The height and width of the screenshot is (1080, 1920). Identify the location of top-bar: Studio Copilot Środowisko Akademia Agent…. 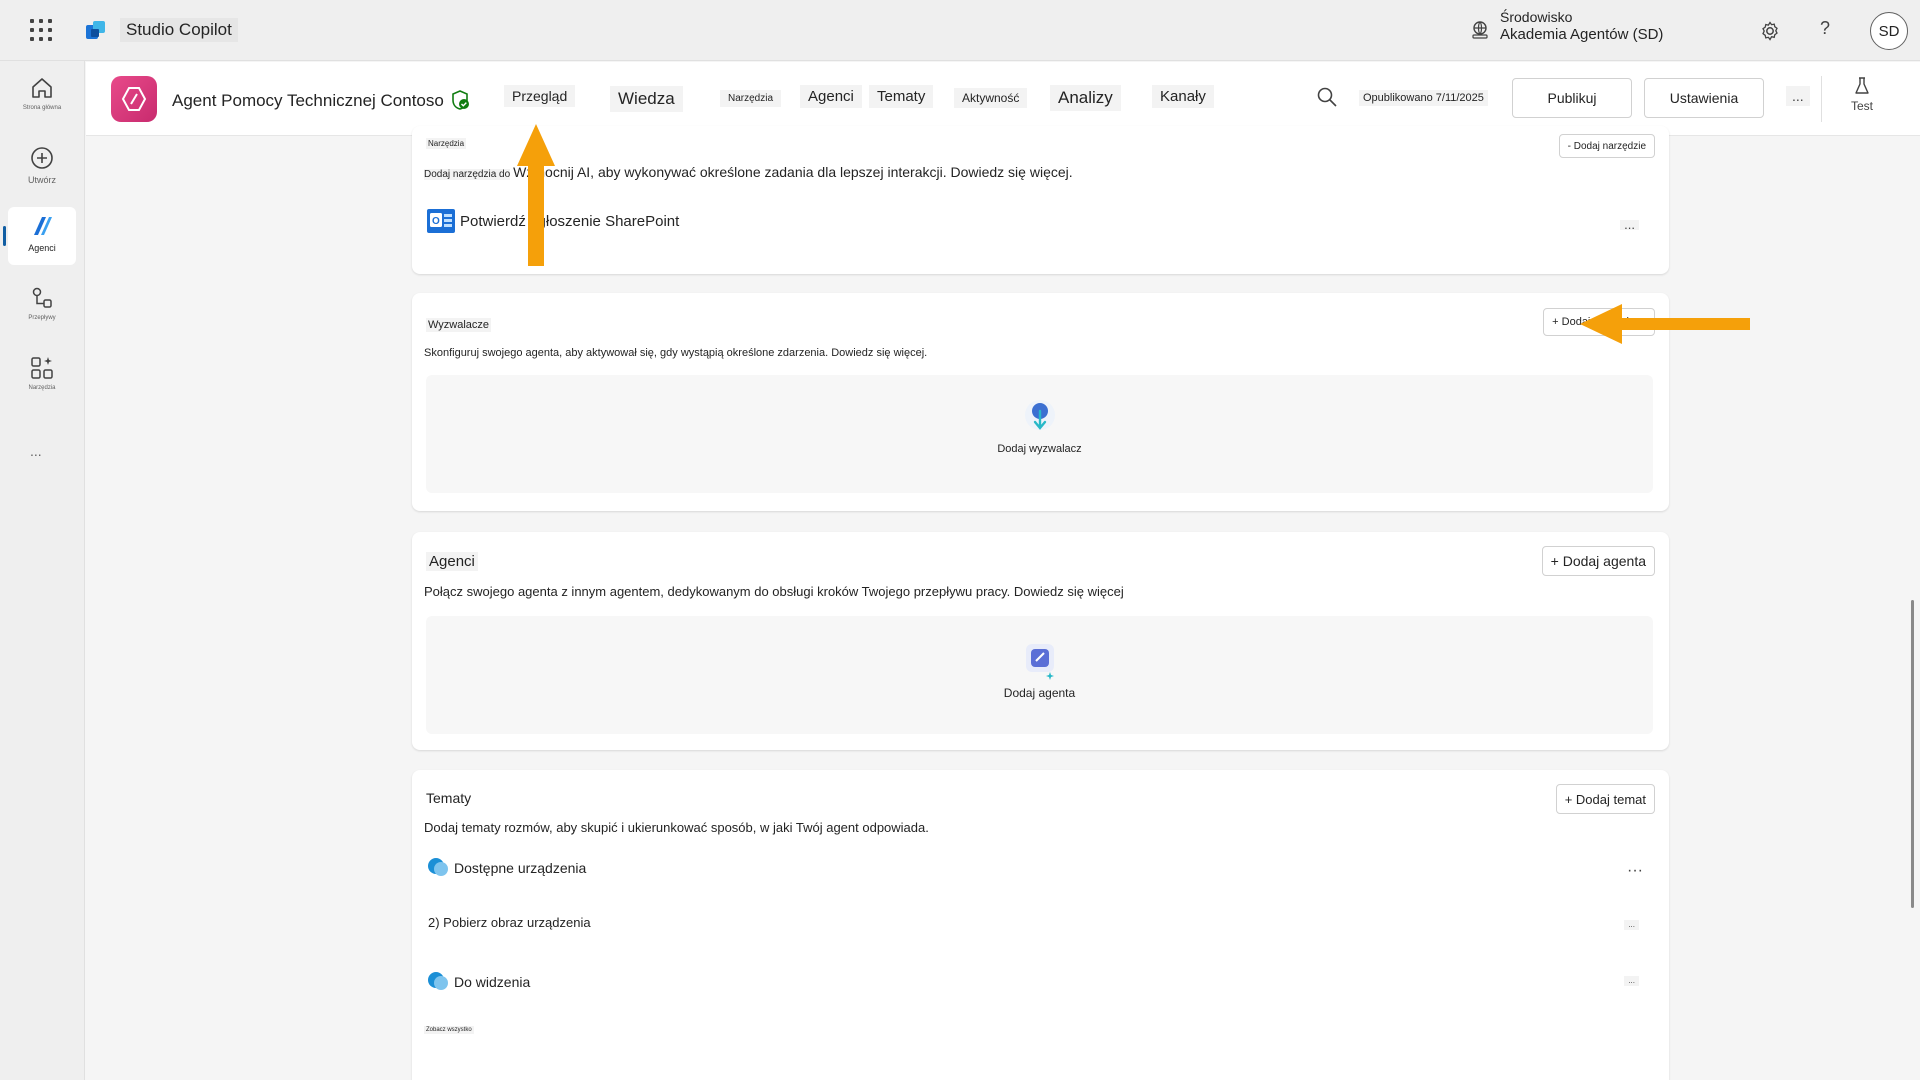
(960, 30).